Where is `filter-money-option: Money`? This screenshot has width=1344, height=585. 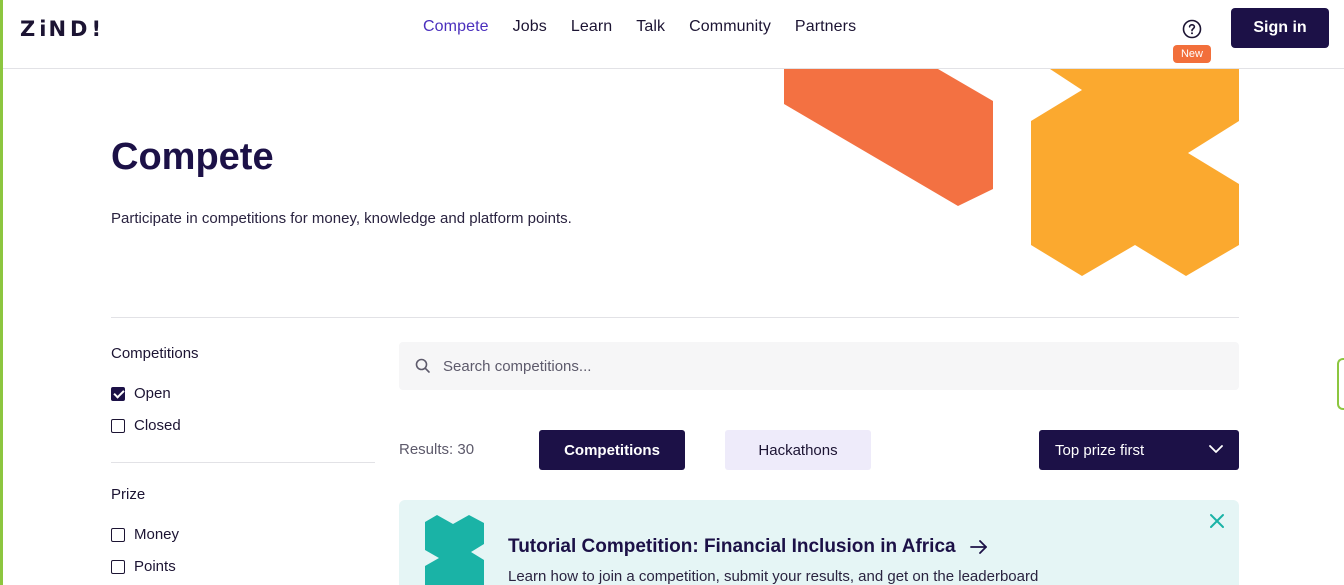
filter-money-option: Money is located at coordinates (145, 534).